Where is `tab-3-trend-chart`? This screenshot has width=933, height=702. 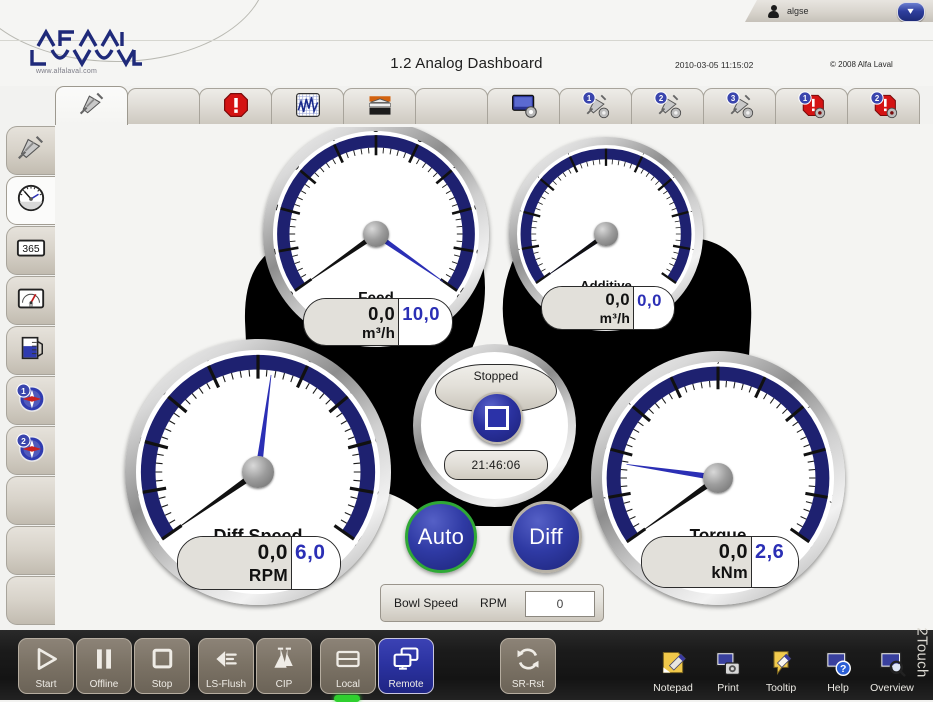 tab-3-trend-chart is located at coordinates (307, 106).